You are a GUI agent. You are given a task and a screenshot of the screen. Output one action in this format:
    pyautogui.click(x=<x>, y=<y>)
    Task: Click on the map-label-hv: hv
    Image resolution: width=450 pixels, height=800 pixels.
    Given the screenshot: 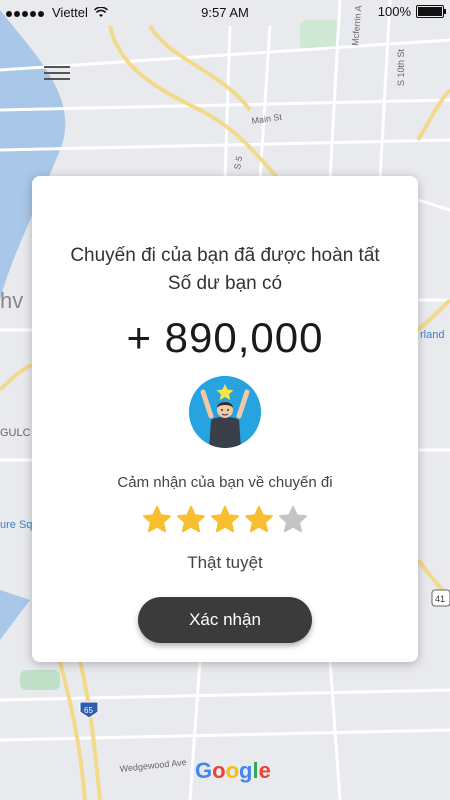 What is the action you would take?
    pyautogui.click(x=11, y=300)
    